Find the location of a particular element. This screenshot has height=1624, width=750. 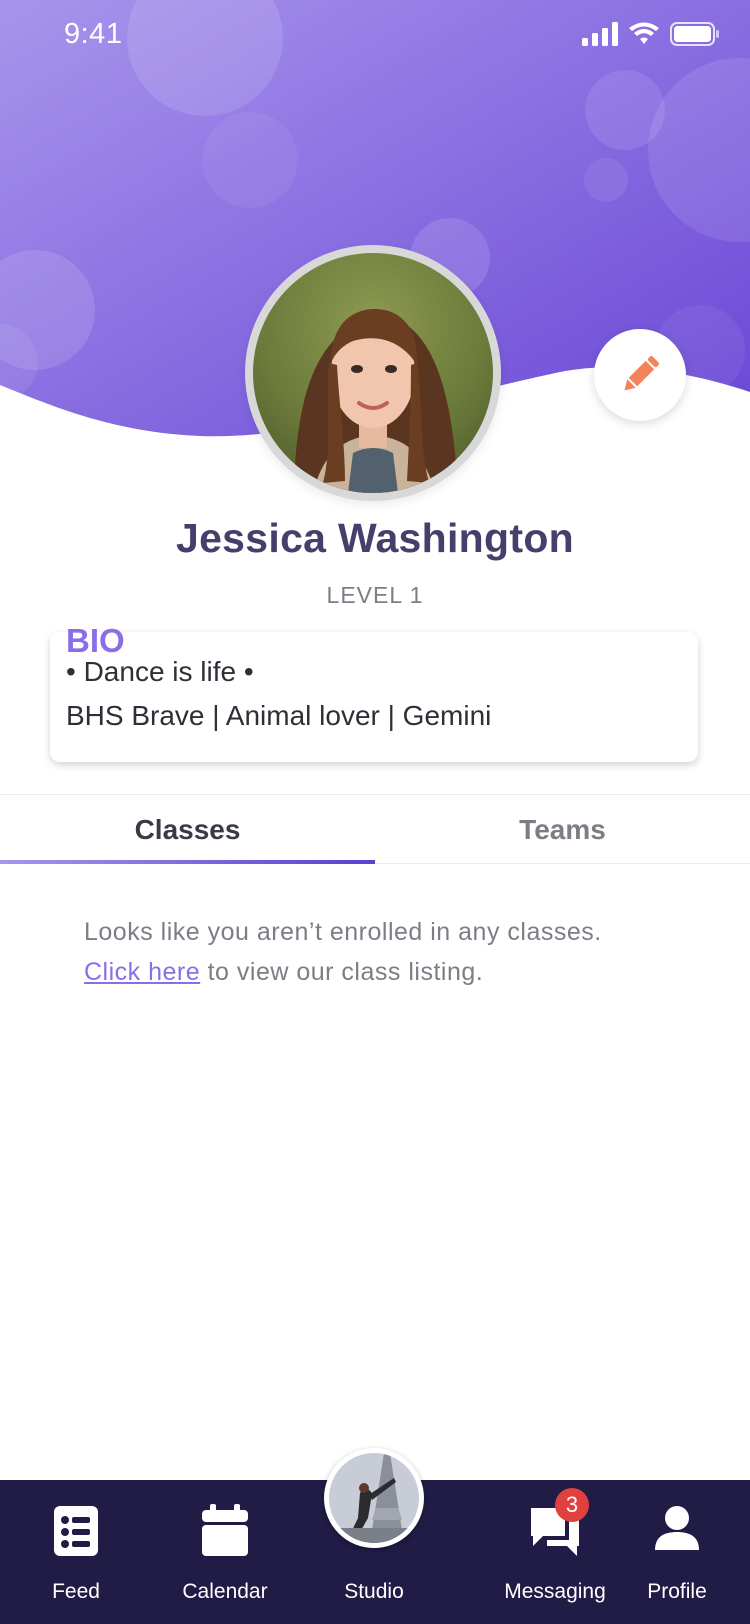

avatar-photo is located at coordinates (373, 373).